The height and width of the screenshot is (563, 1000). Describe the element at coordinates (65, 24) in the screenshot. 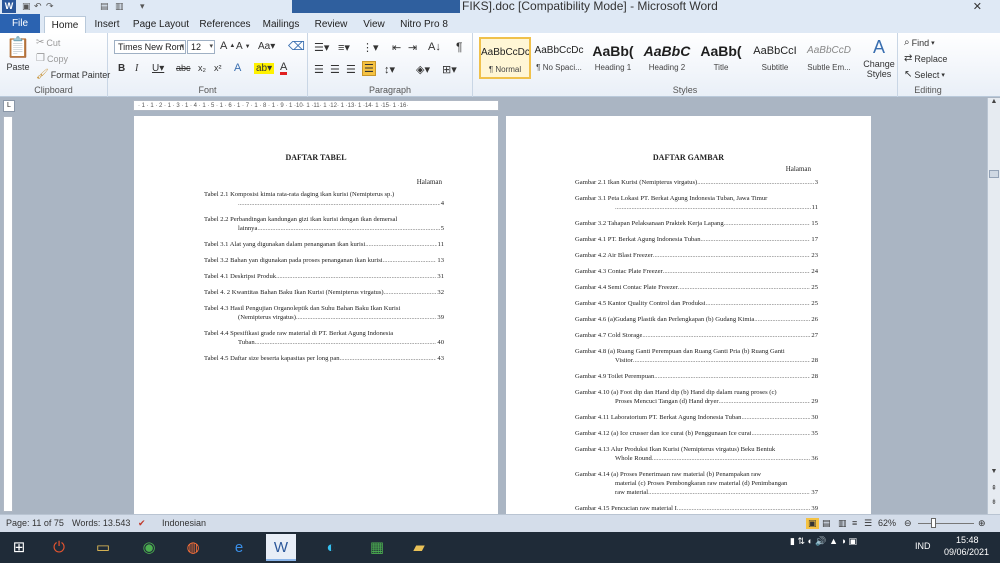

I see `tab-home: Home` at that location.